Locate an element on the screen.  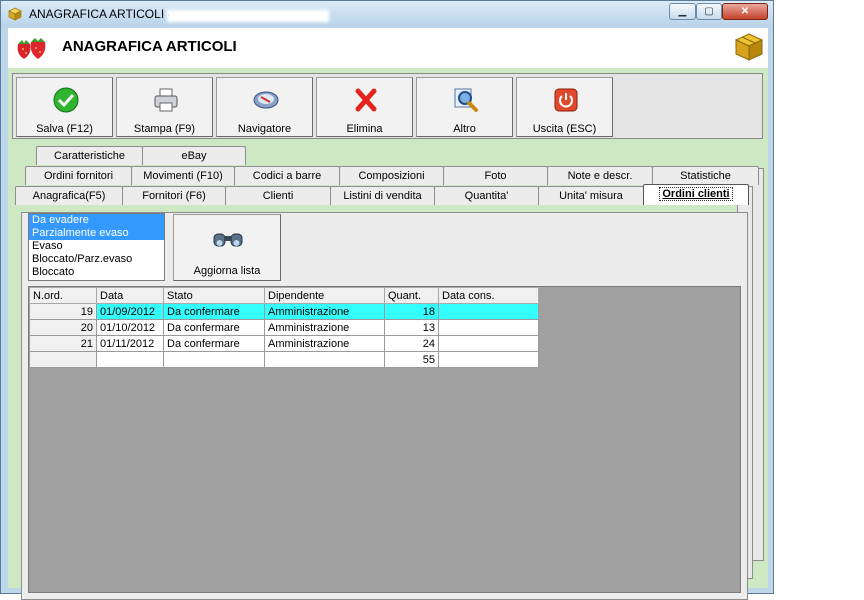
cell-data: 01/10/2012 is located at coordinates (130, 327).